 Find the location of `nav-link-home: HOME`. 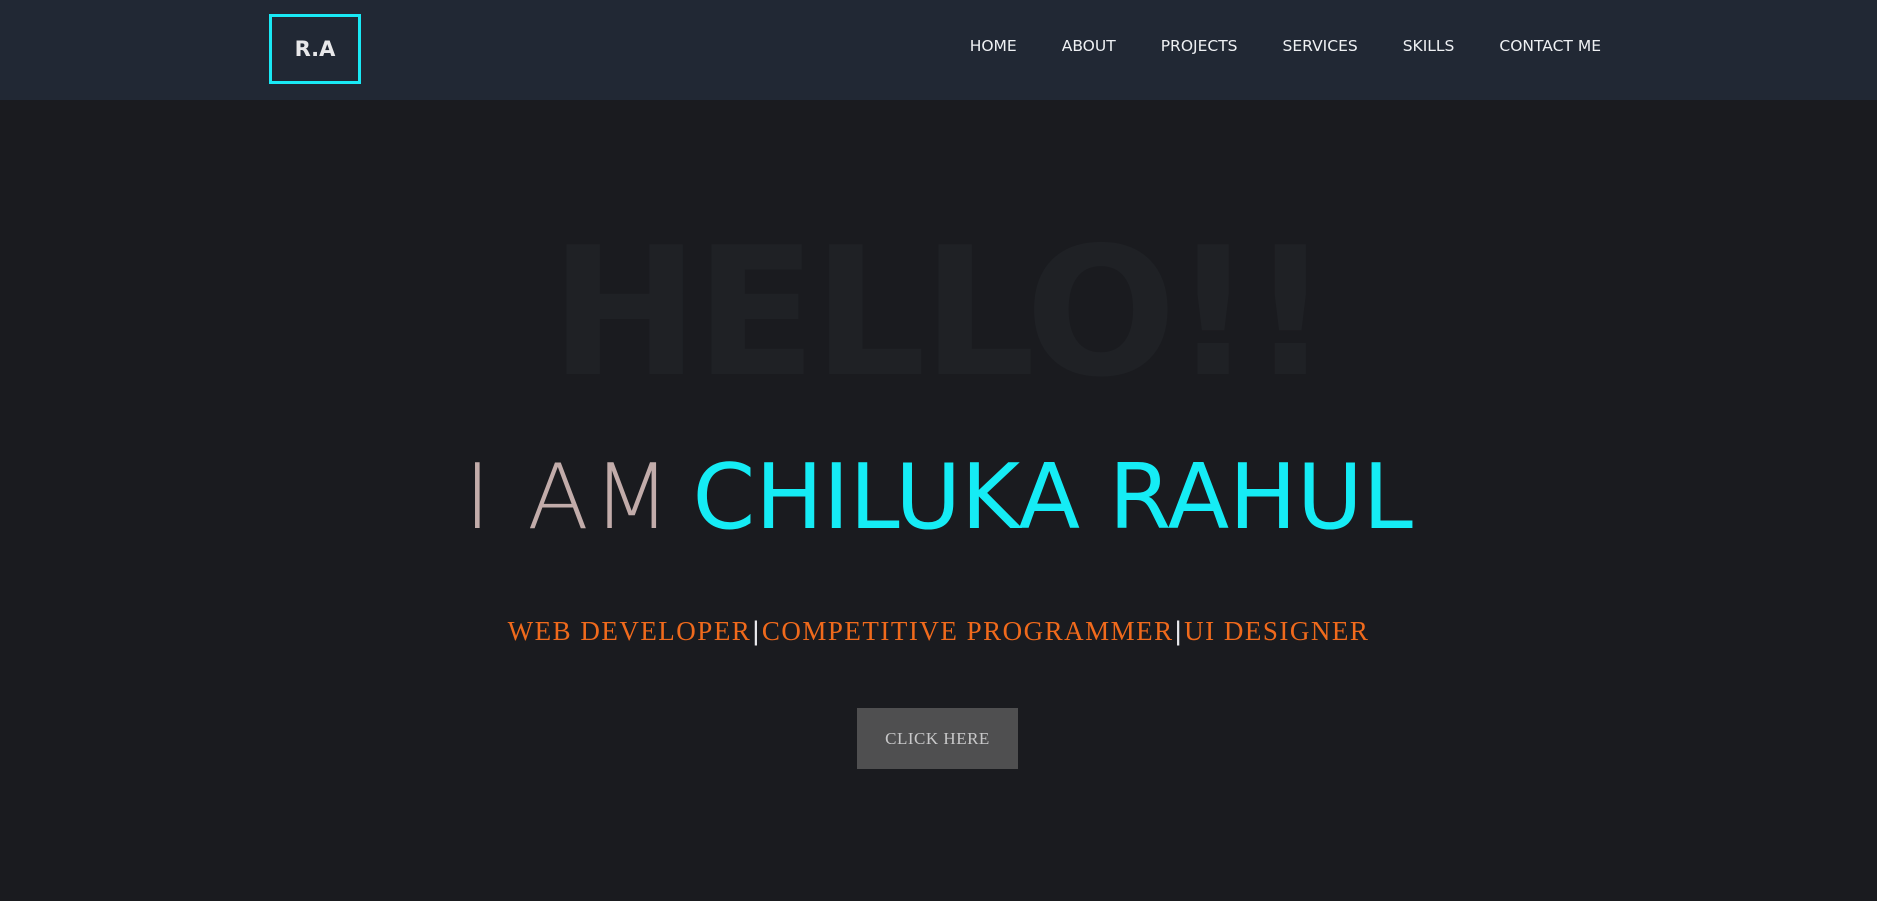

nav-link-home: HOME is located at coordinates (993, 46).